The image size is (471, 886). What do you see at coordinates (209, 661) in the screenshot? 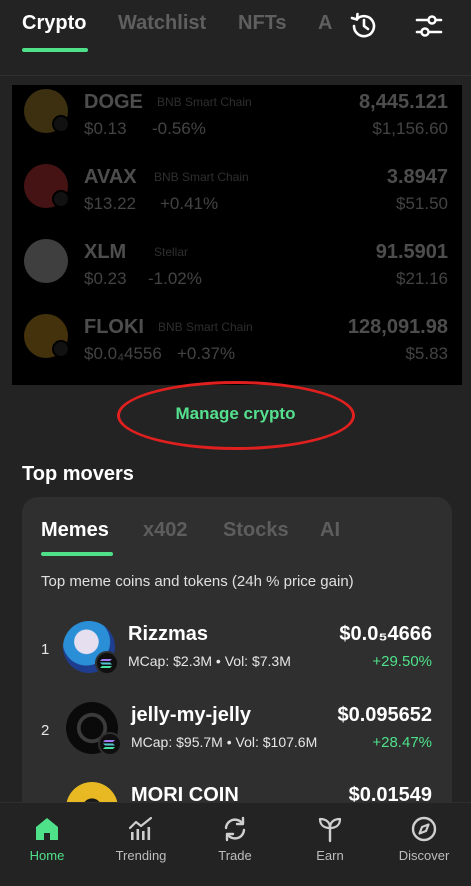
I see `mover-stats: MCap: $2.3M • Vol: $7.3M` at bounding box center [209, 661].